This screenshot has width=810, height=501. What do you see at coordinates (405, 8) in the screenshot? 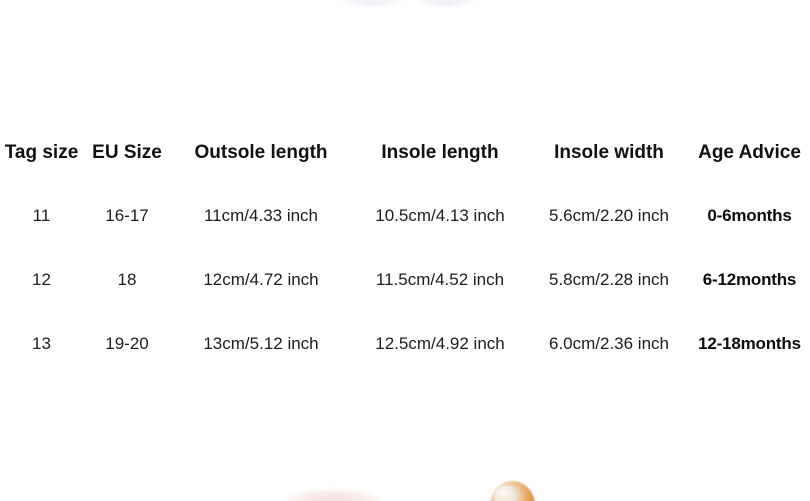
I see `top-cropped-image-strip` at bounding box center [405, 8].